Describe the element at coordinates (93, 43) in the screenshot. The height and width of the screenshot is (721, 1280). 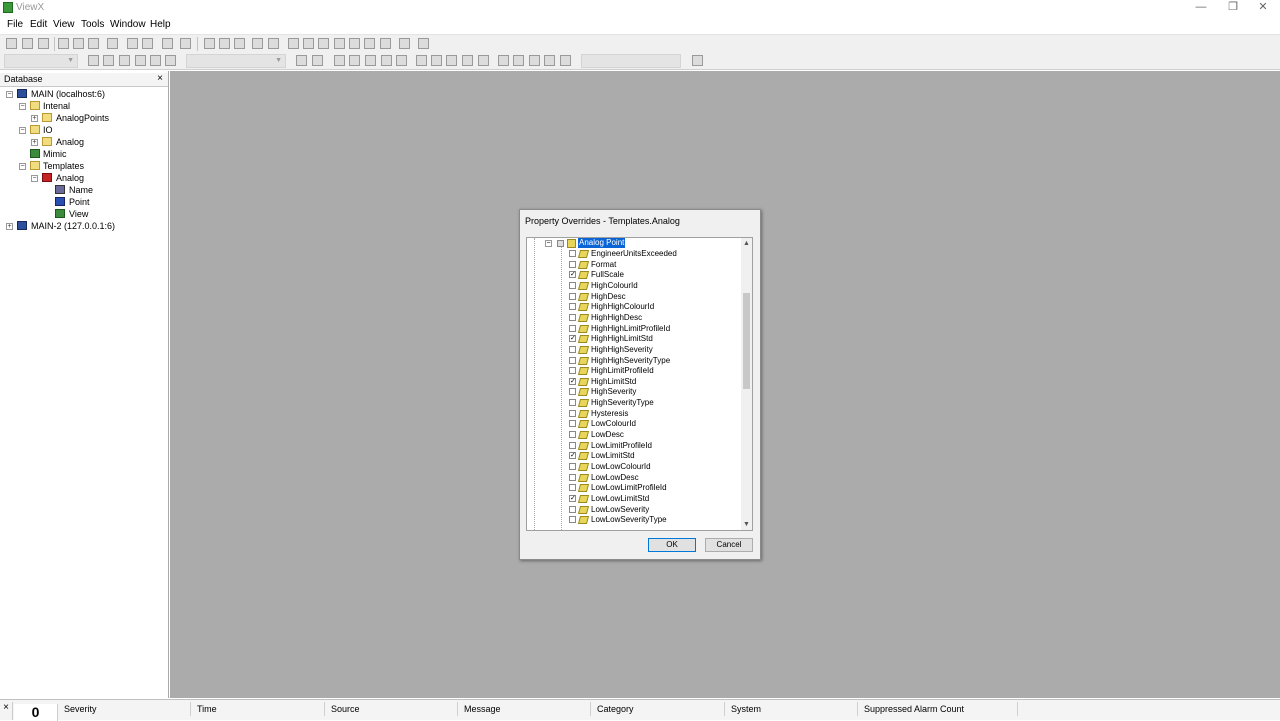
I see `paste-icon` at that location.